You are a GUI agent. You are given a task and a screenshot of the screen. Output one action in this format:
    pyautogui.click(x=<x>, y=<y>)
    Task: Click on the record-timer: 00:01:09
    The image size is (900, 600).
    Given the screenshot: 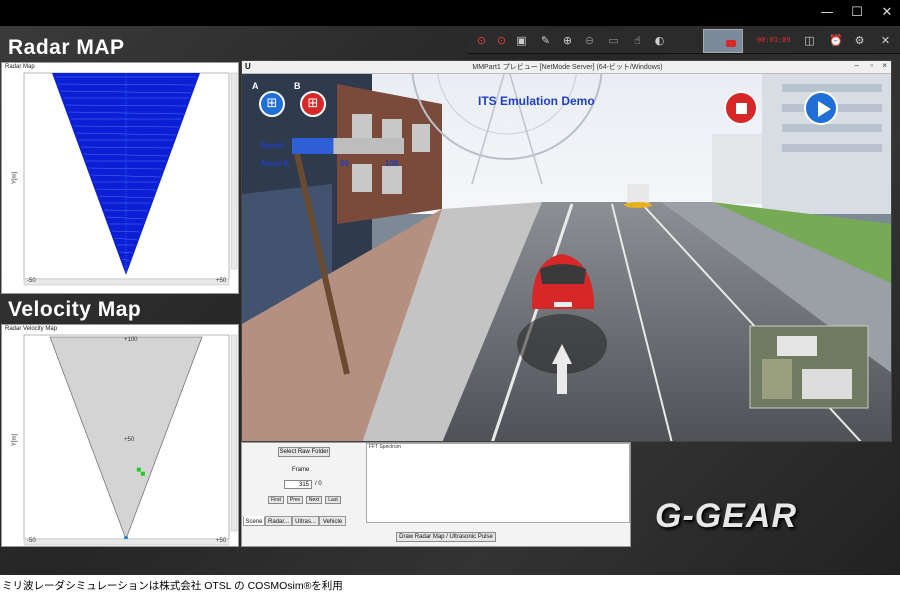 What is the action you would take?
    pyautogui.click(x=774, y=40)
    